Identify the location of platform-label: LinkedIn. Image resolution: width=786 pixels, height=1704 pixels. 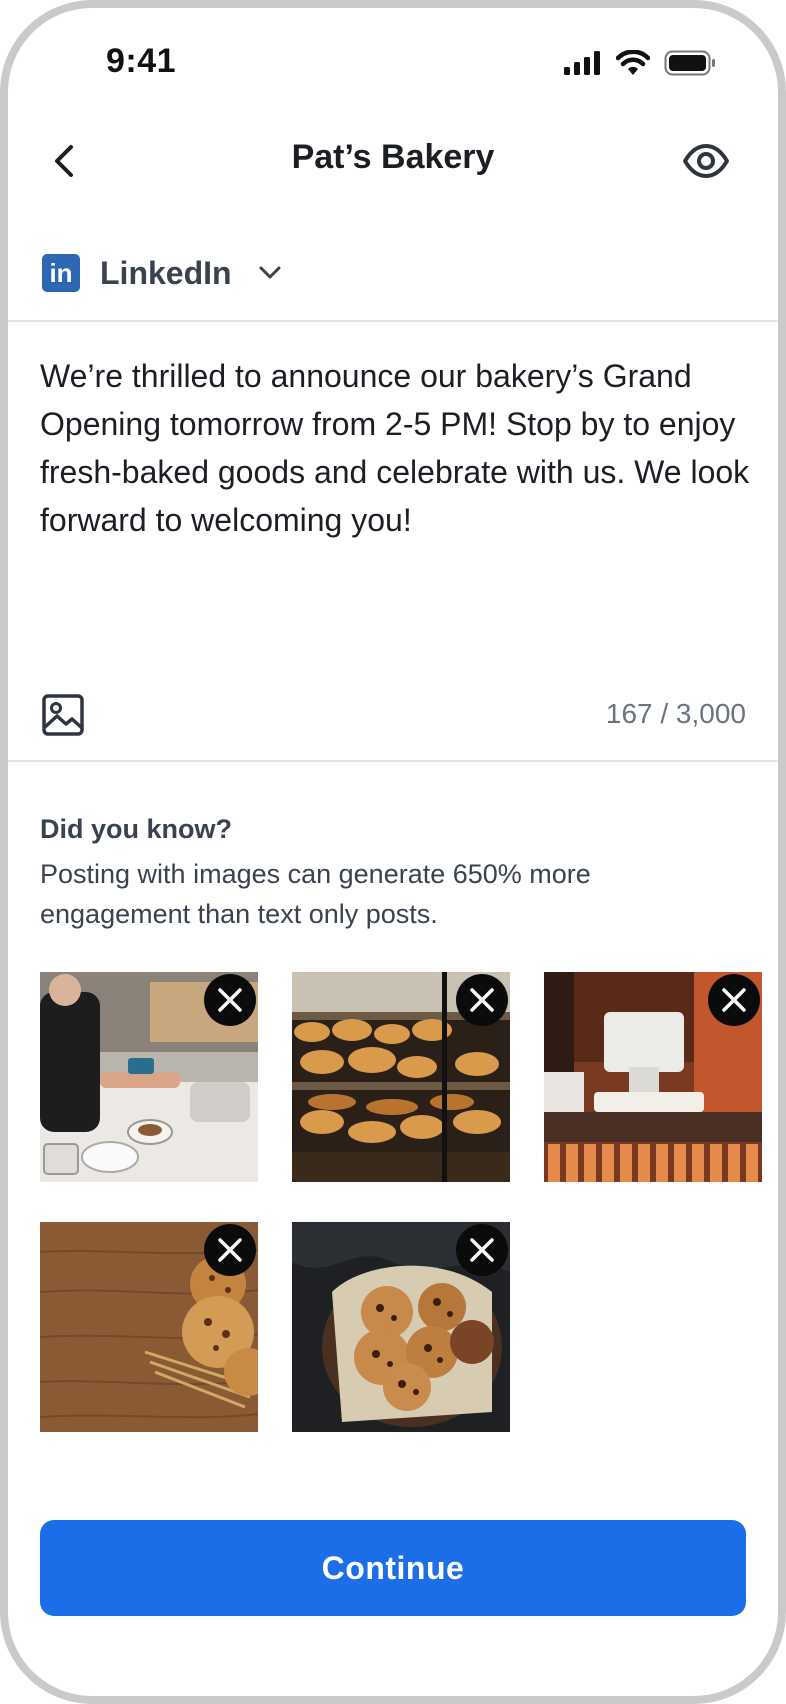
(166, 272).